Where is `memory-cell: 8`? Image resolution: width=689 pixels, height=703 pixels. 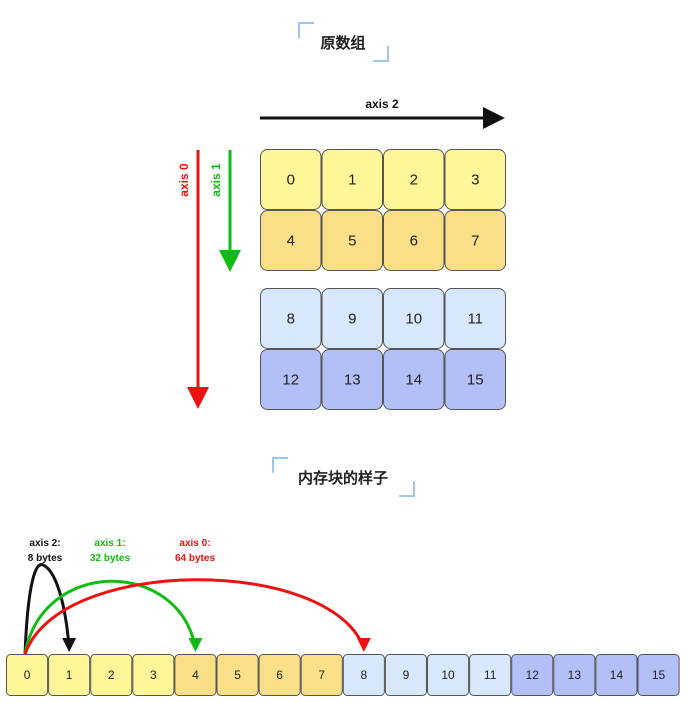
memory-cell: 8 is located at coordinates (363, 675).